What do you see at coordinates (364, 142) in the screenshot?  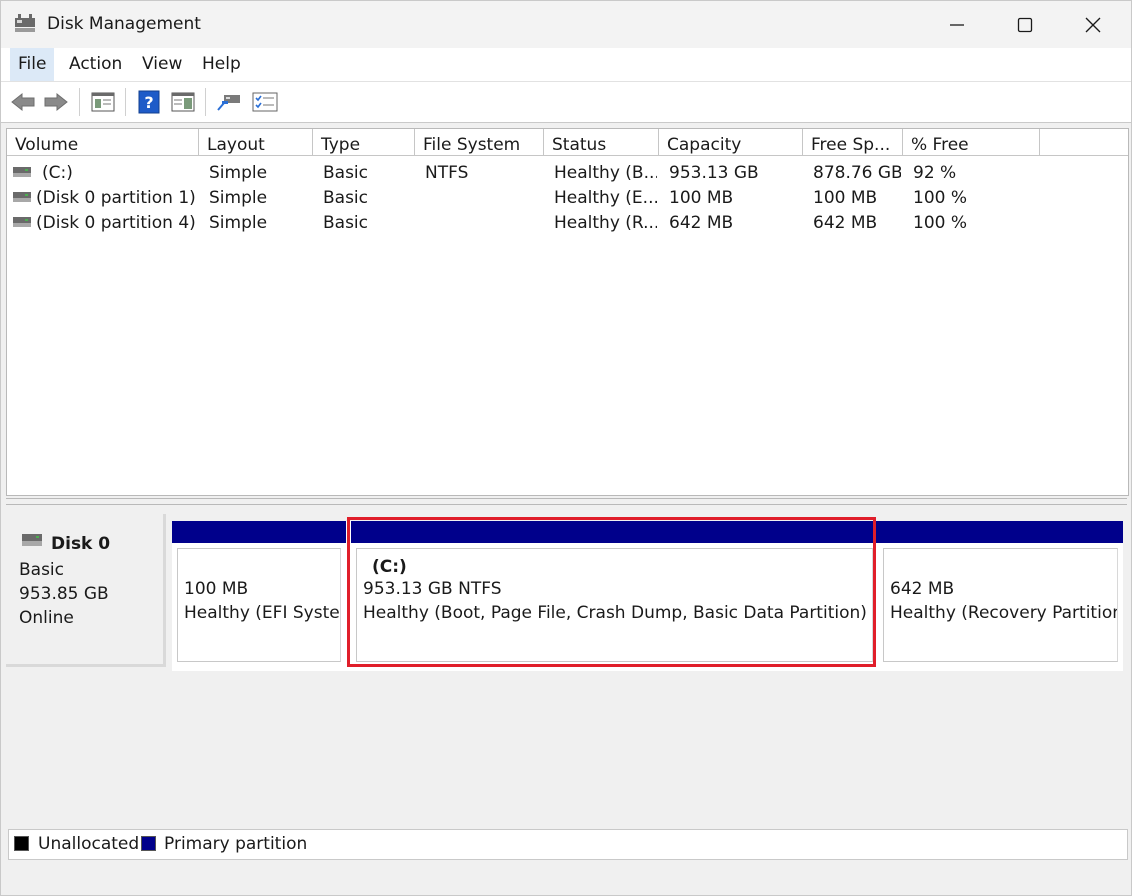 I see `column-header-type: Type` at bounding box center [364, 142].